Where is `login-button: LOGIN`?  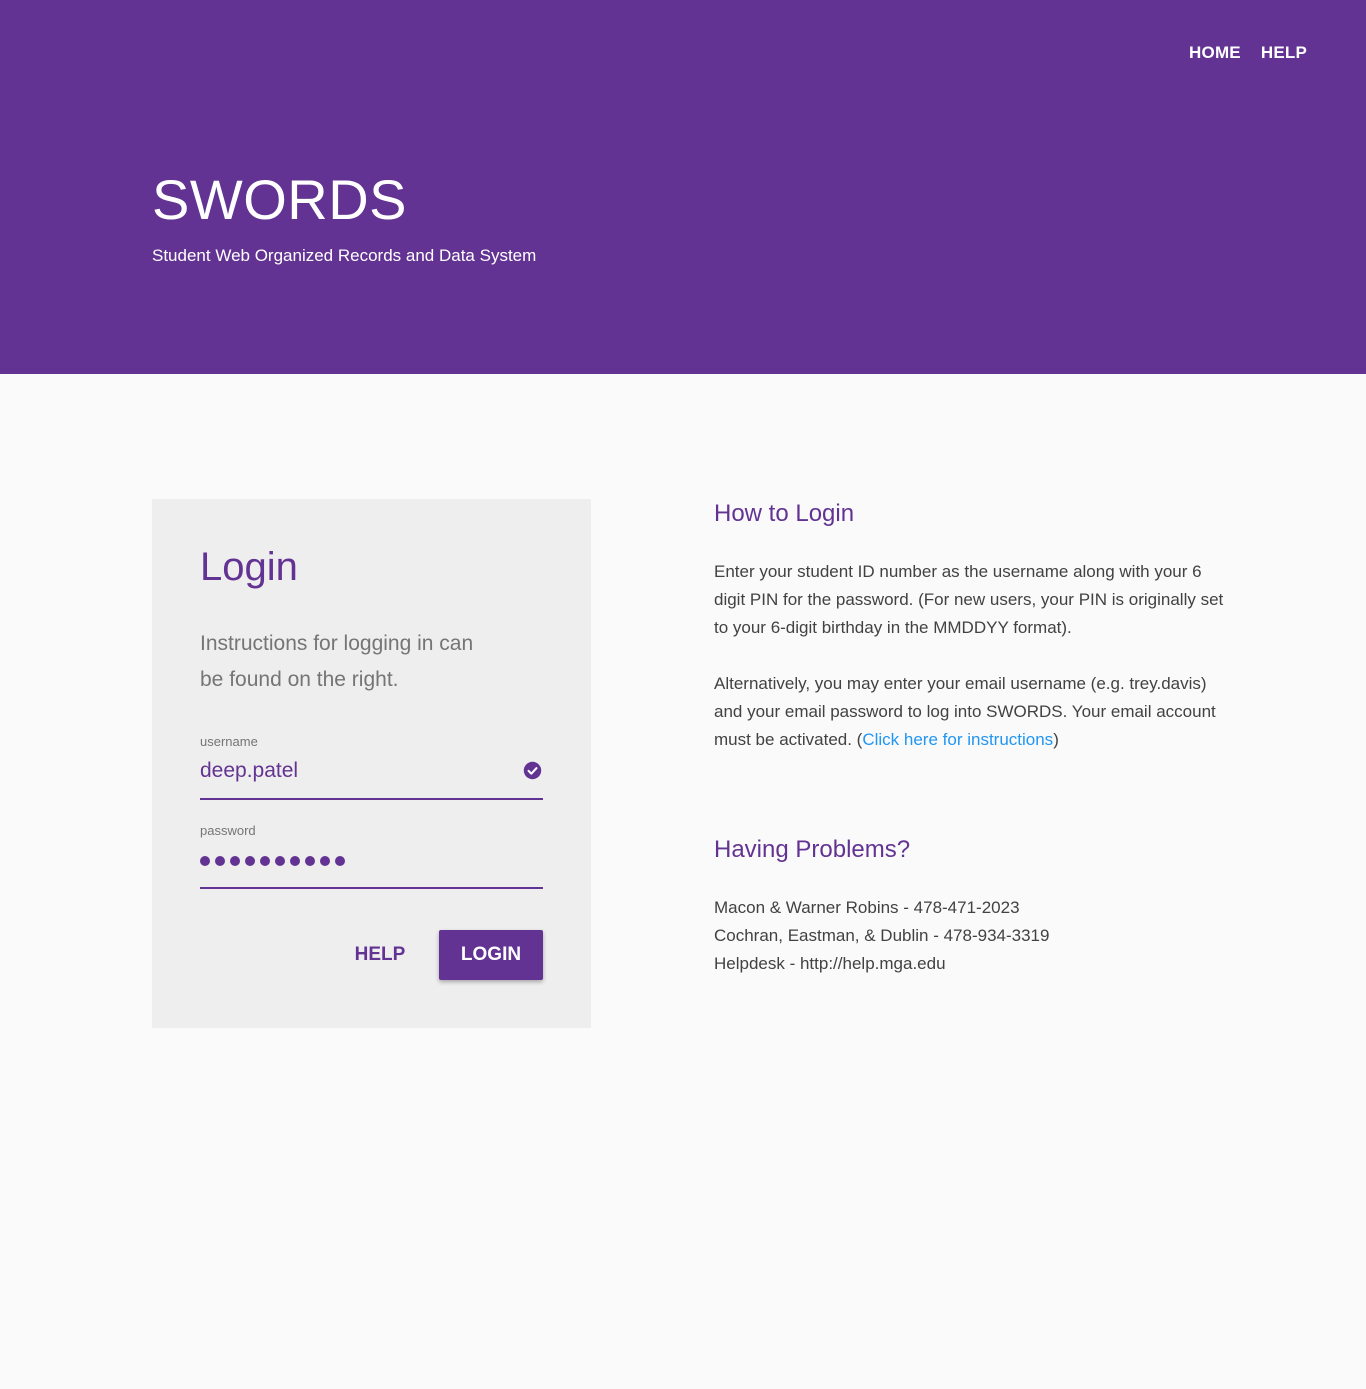 login-button: LOGIN is located at coordinates (491, 955).